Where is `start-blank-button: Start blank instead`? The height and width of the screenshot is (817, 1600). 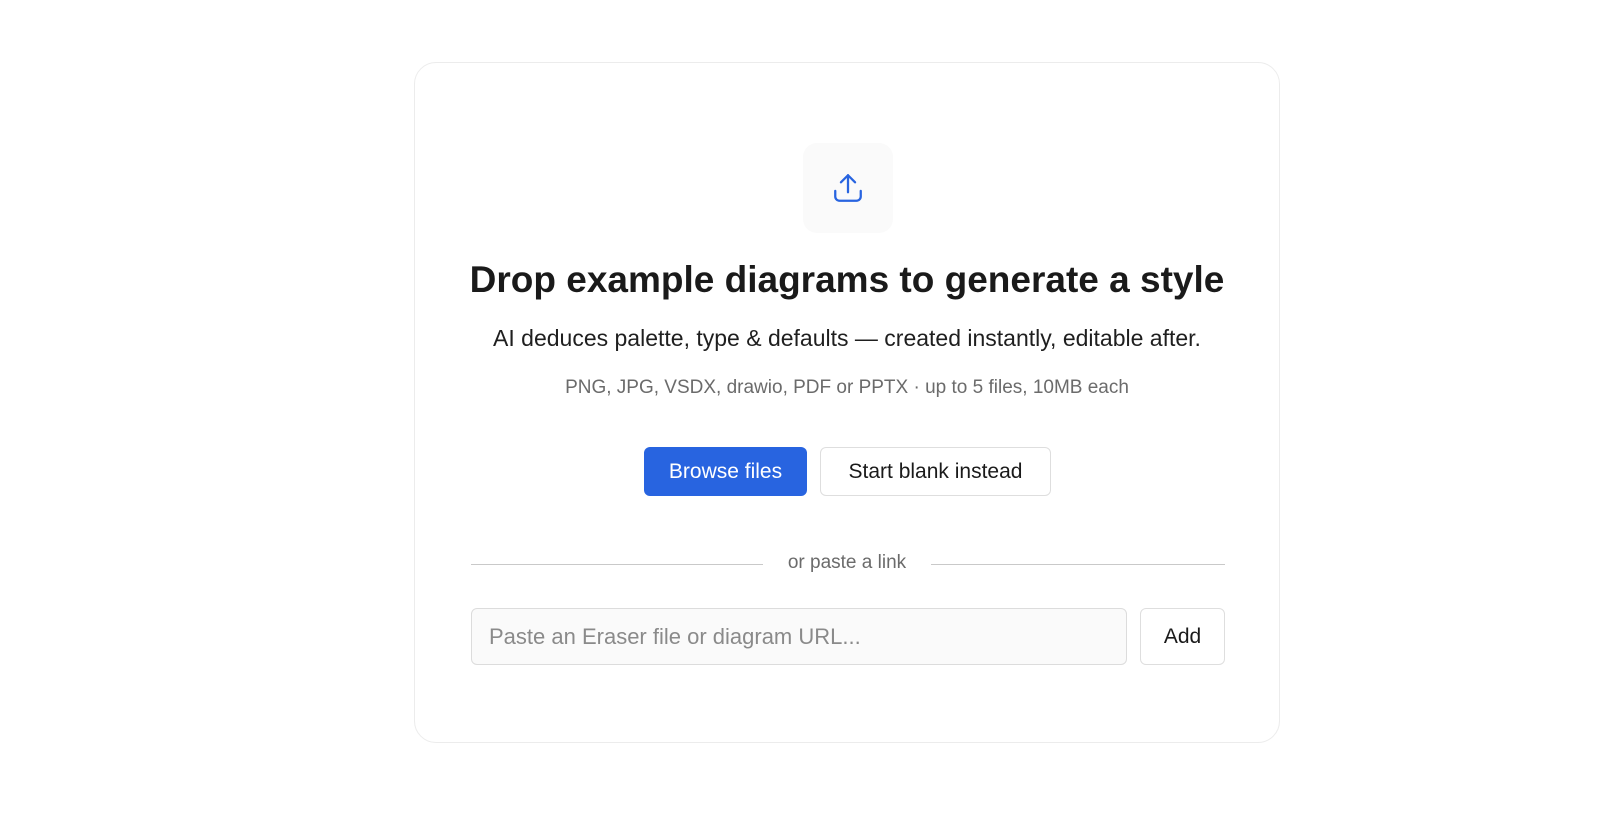
start-blank-button: Start blank instead is located at coordinates (935, 471).